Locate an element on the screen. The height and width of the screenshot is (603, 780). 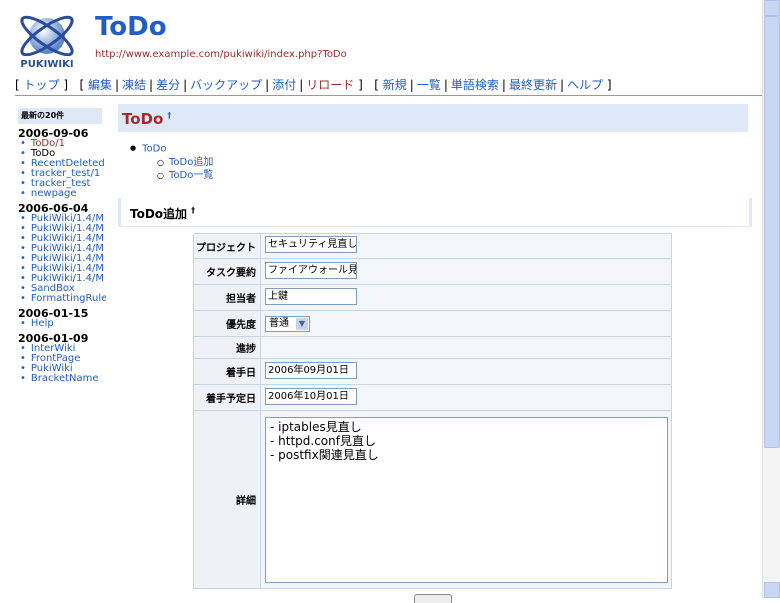
nav-edit: 編集 is located at coordinates (100, 85).